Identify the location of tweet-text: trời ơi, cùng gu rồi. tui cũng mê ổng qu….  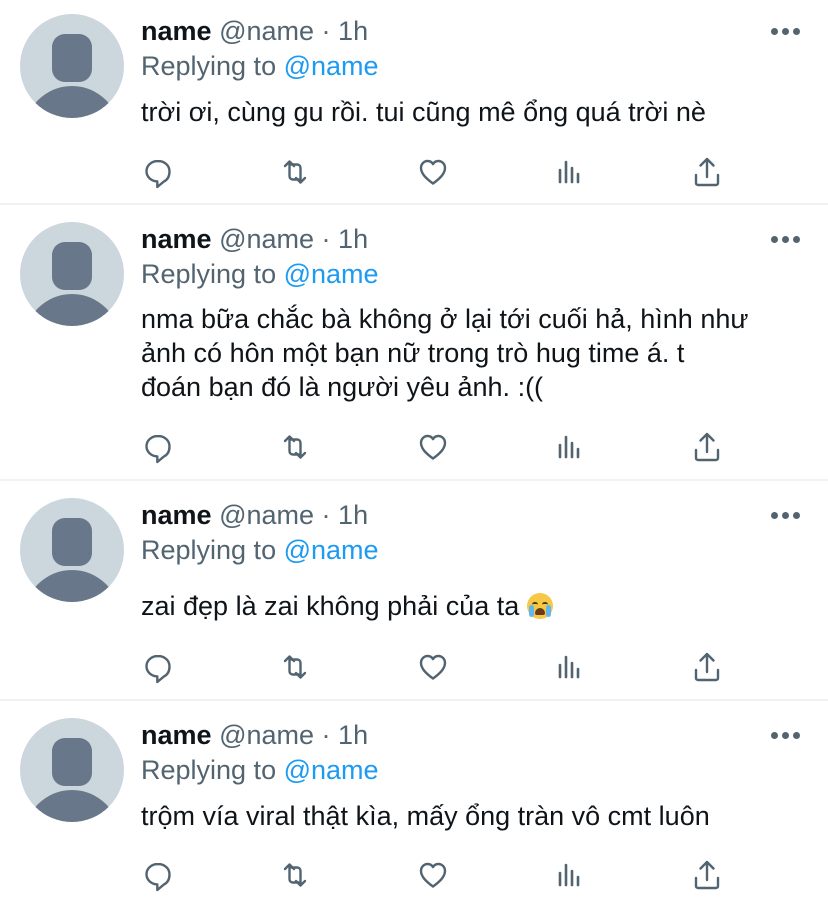
(423, 112).